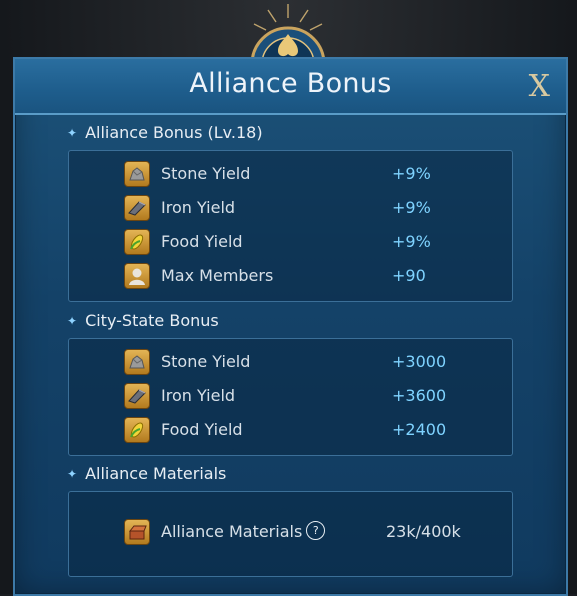  I want to click on list-item: Stone Yield +3000, so click(318, 363).